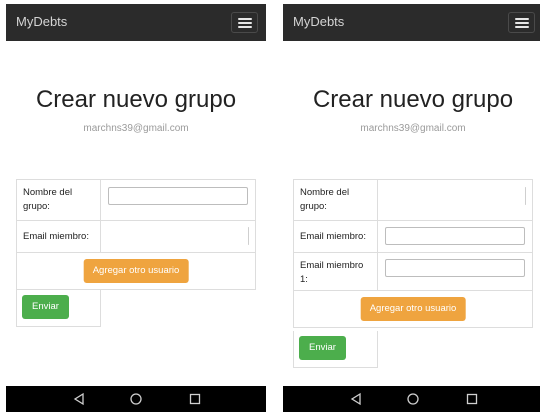 The image size is (540, 412). What do you see at coordinates (455, 268) in the screenshot?
I see `member1-email-input` at bounding box center [455, 268].